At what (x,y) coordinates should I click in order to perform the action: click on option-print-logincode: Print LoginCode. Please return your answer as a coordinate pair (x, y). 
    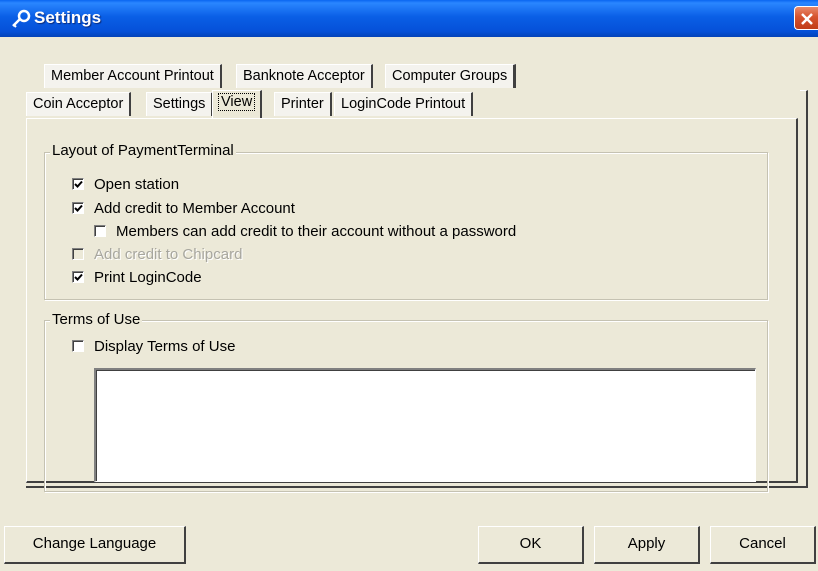
    Looking at the image, I should click on (137, 277).